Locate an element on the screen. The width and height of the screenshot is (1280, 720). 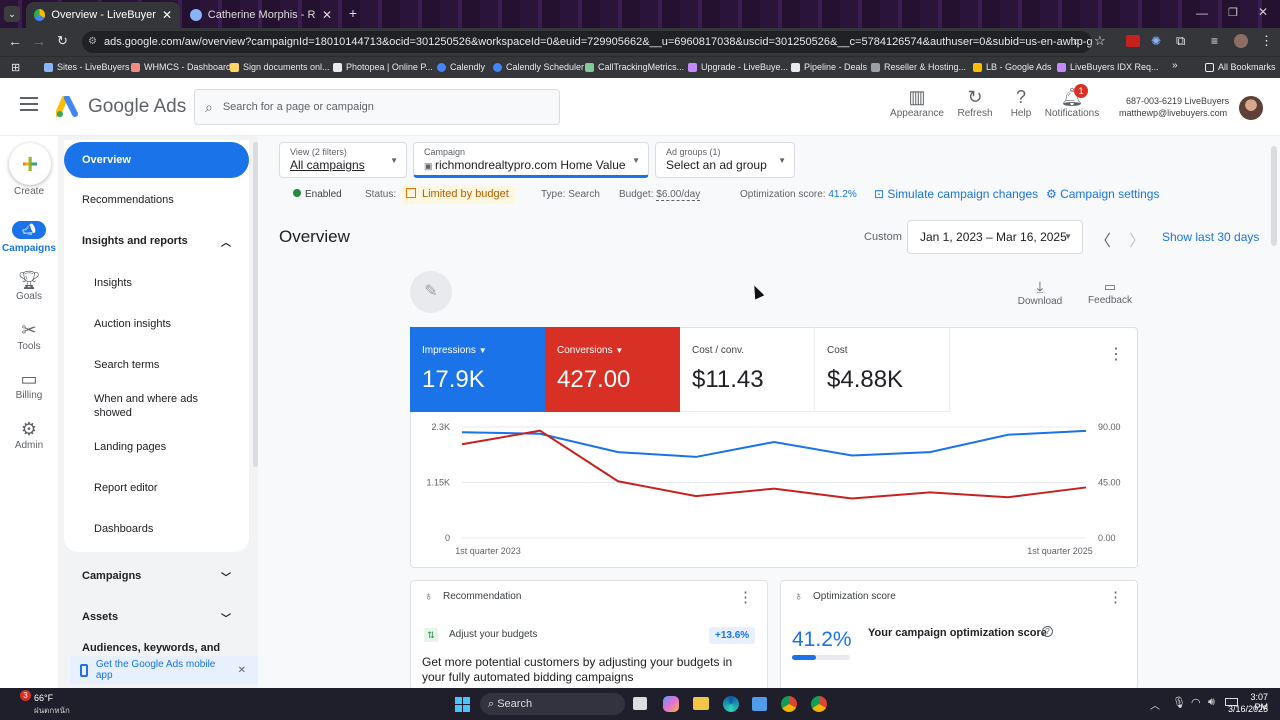
nav-landing-pages: Landing pages is located at coordinates (156, 447).